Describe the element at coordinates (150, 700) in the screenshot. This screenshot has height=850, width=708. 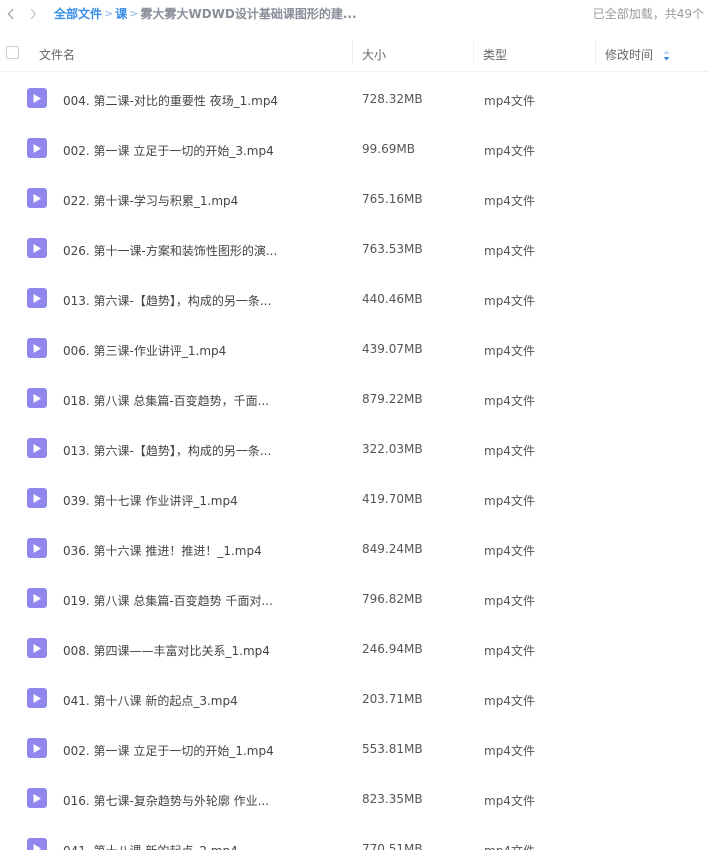
I see `file-name: 041. 第十八课 新的起点_3.mp4` at that location.